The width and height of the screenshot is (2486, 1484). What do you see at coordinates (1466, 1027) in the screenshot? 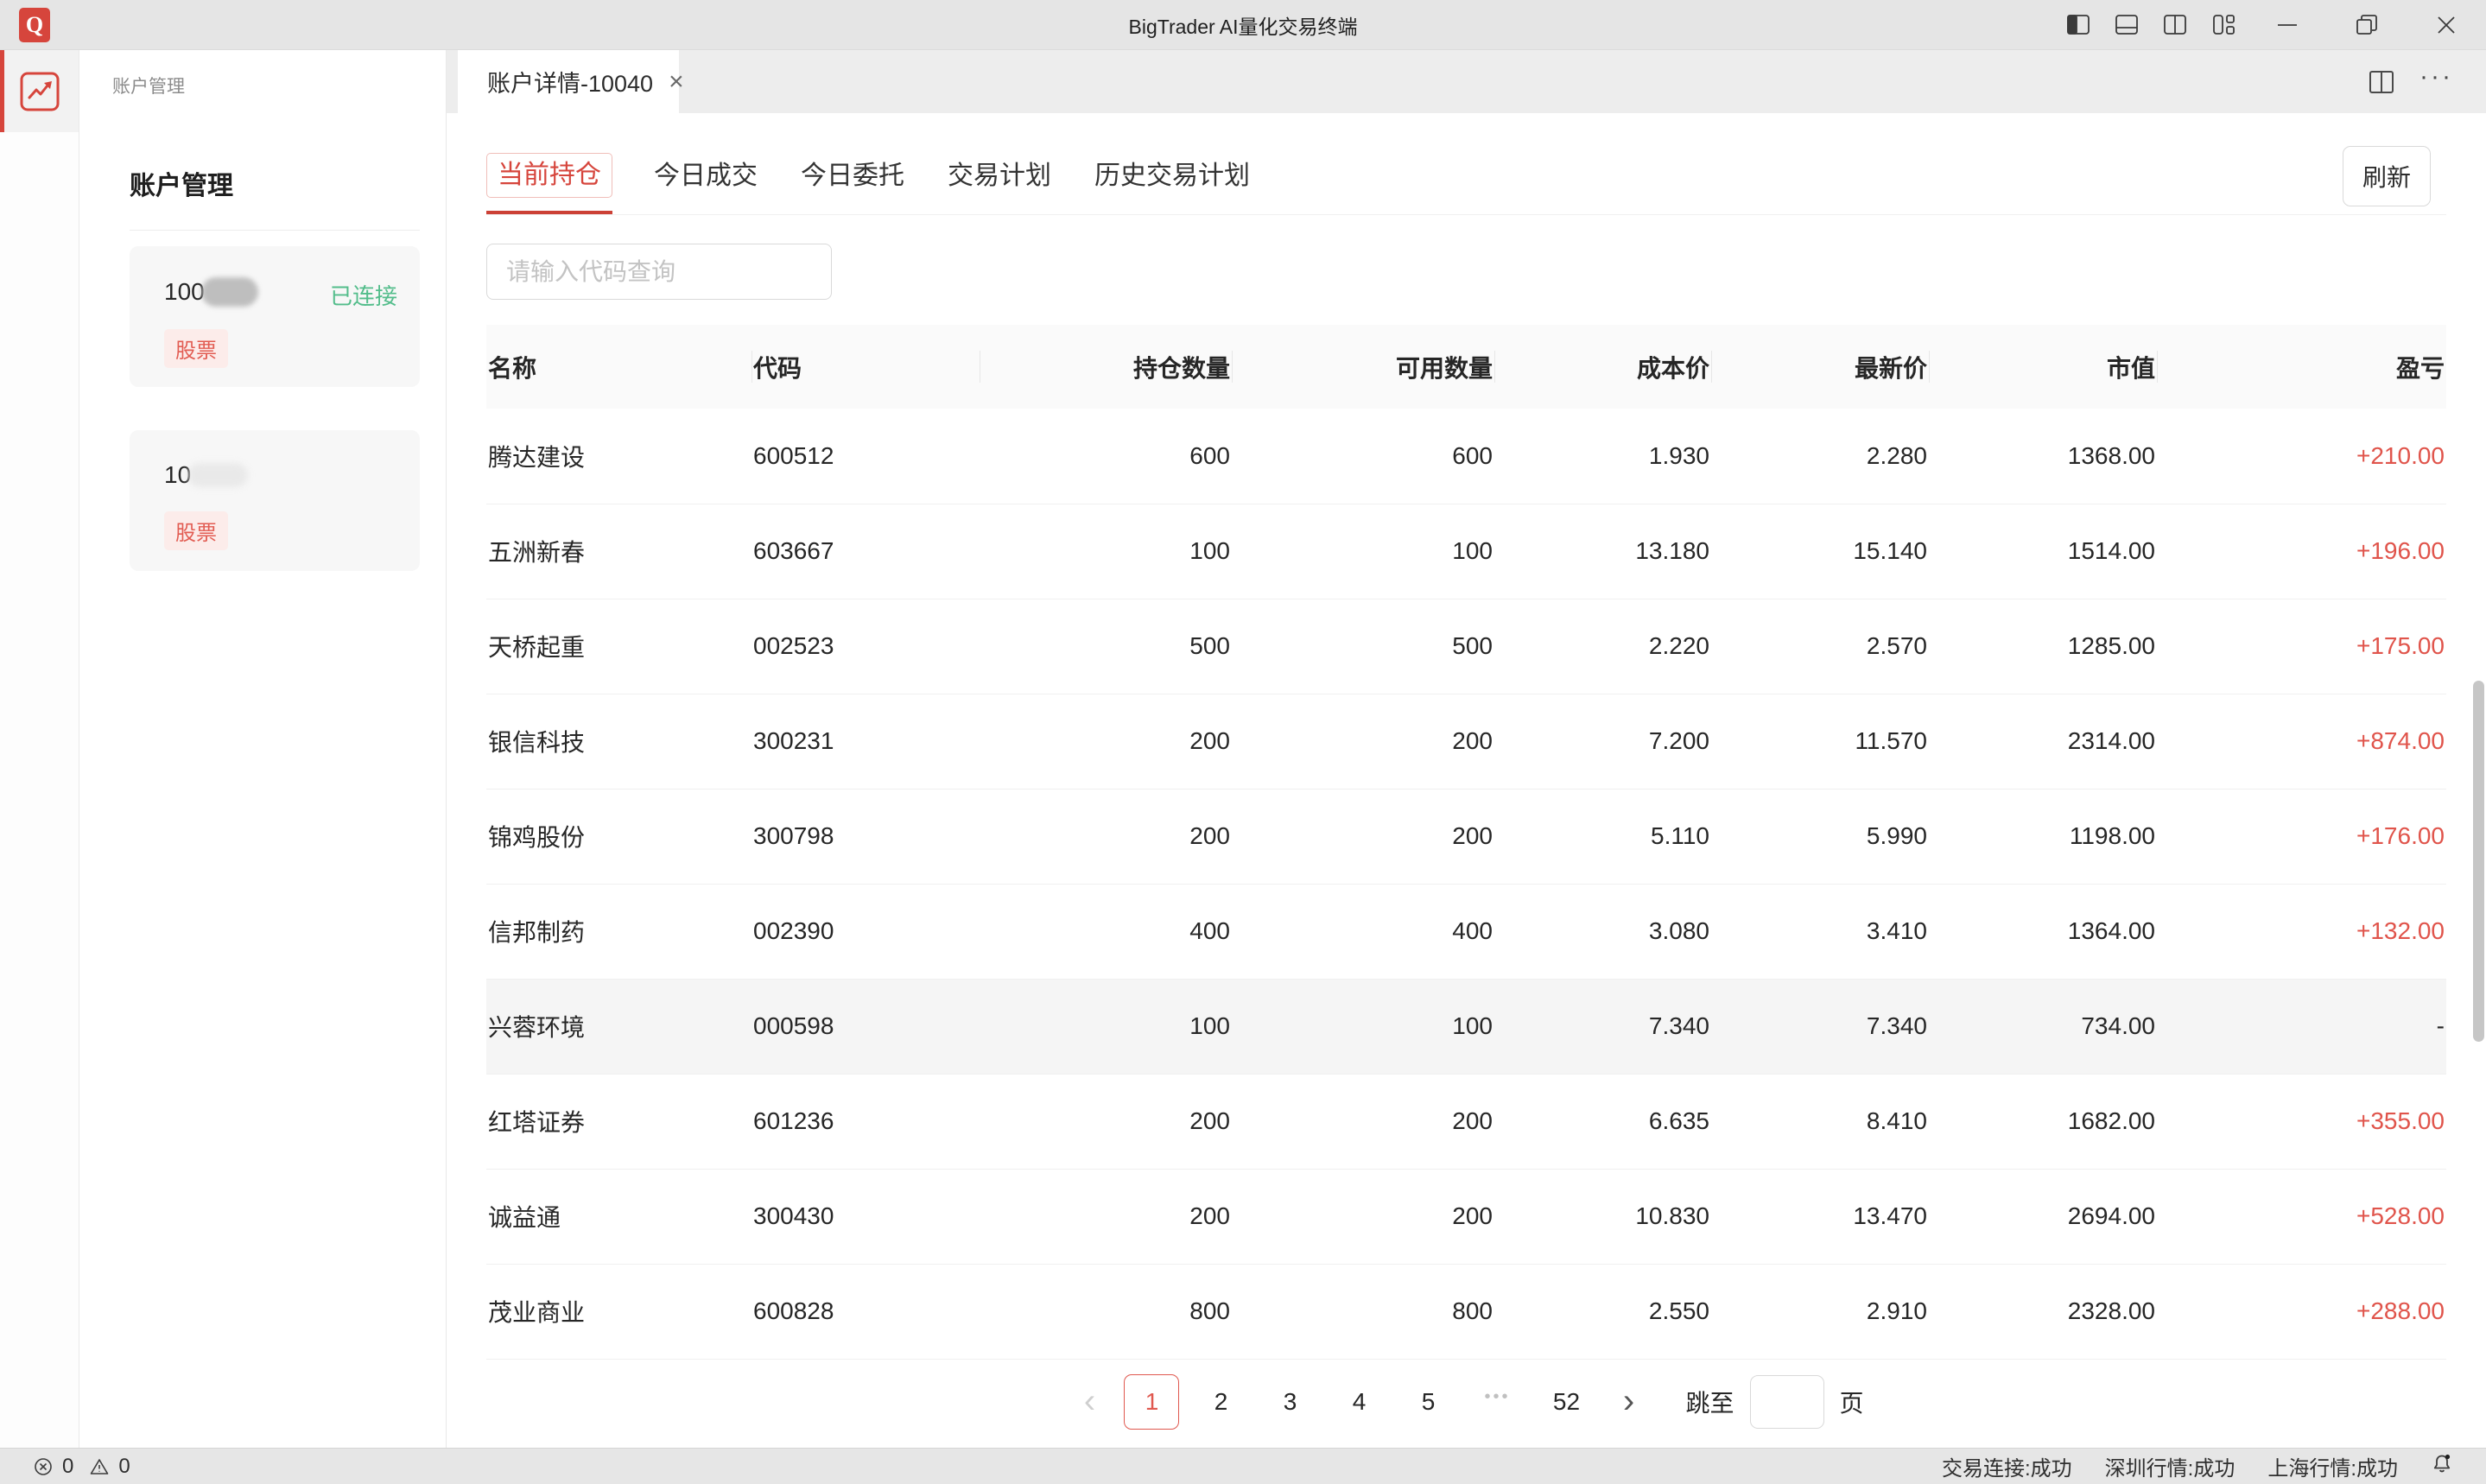
I see `table-row: 兴蓉环境 000598 100 100 7.340 7.340 734.00-` at bounding box center [1466, 1027].